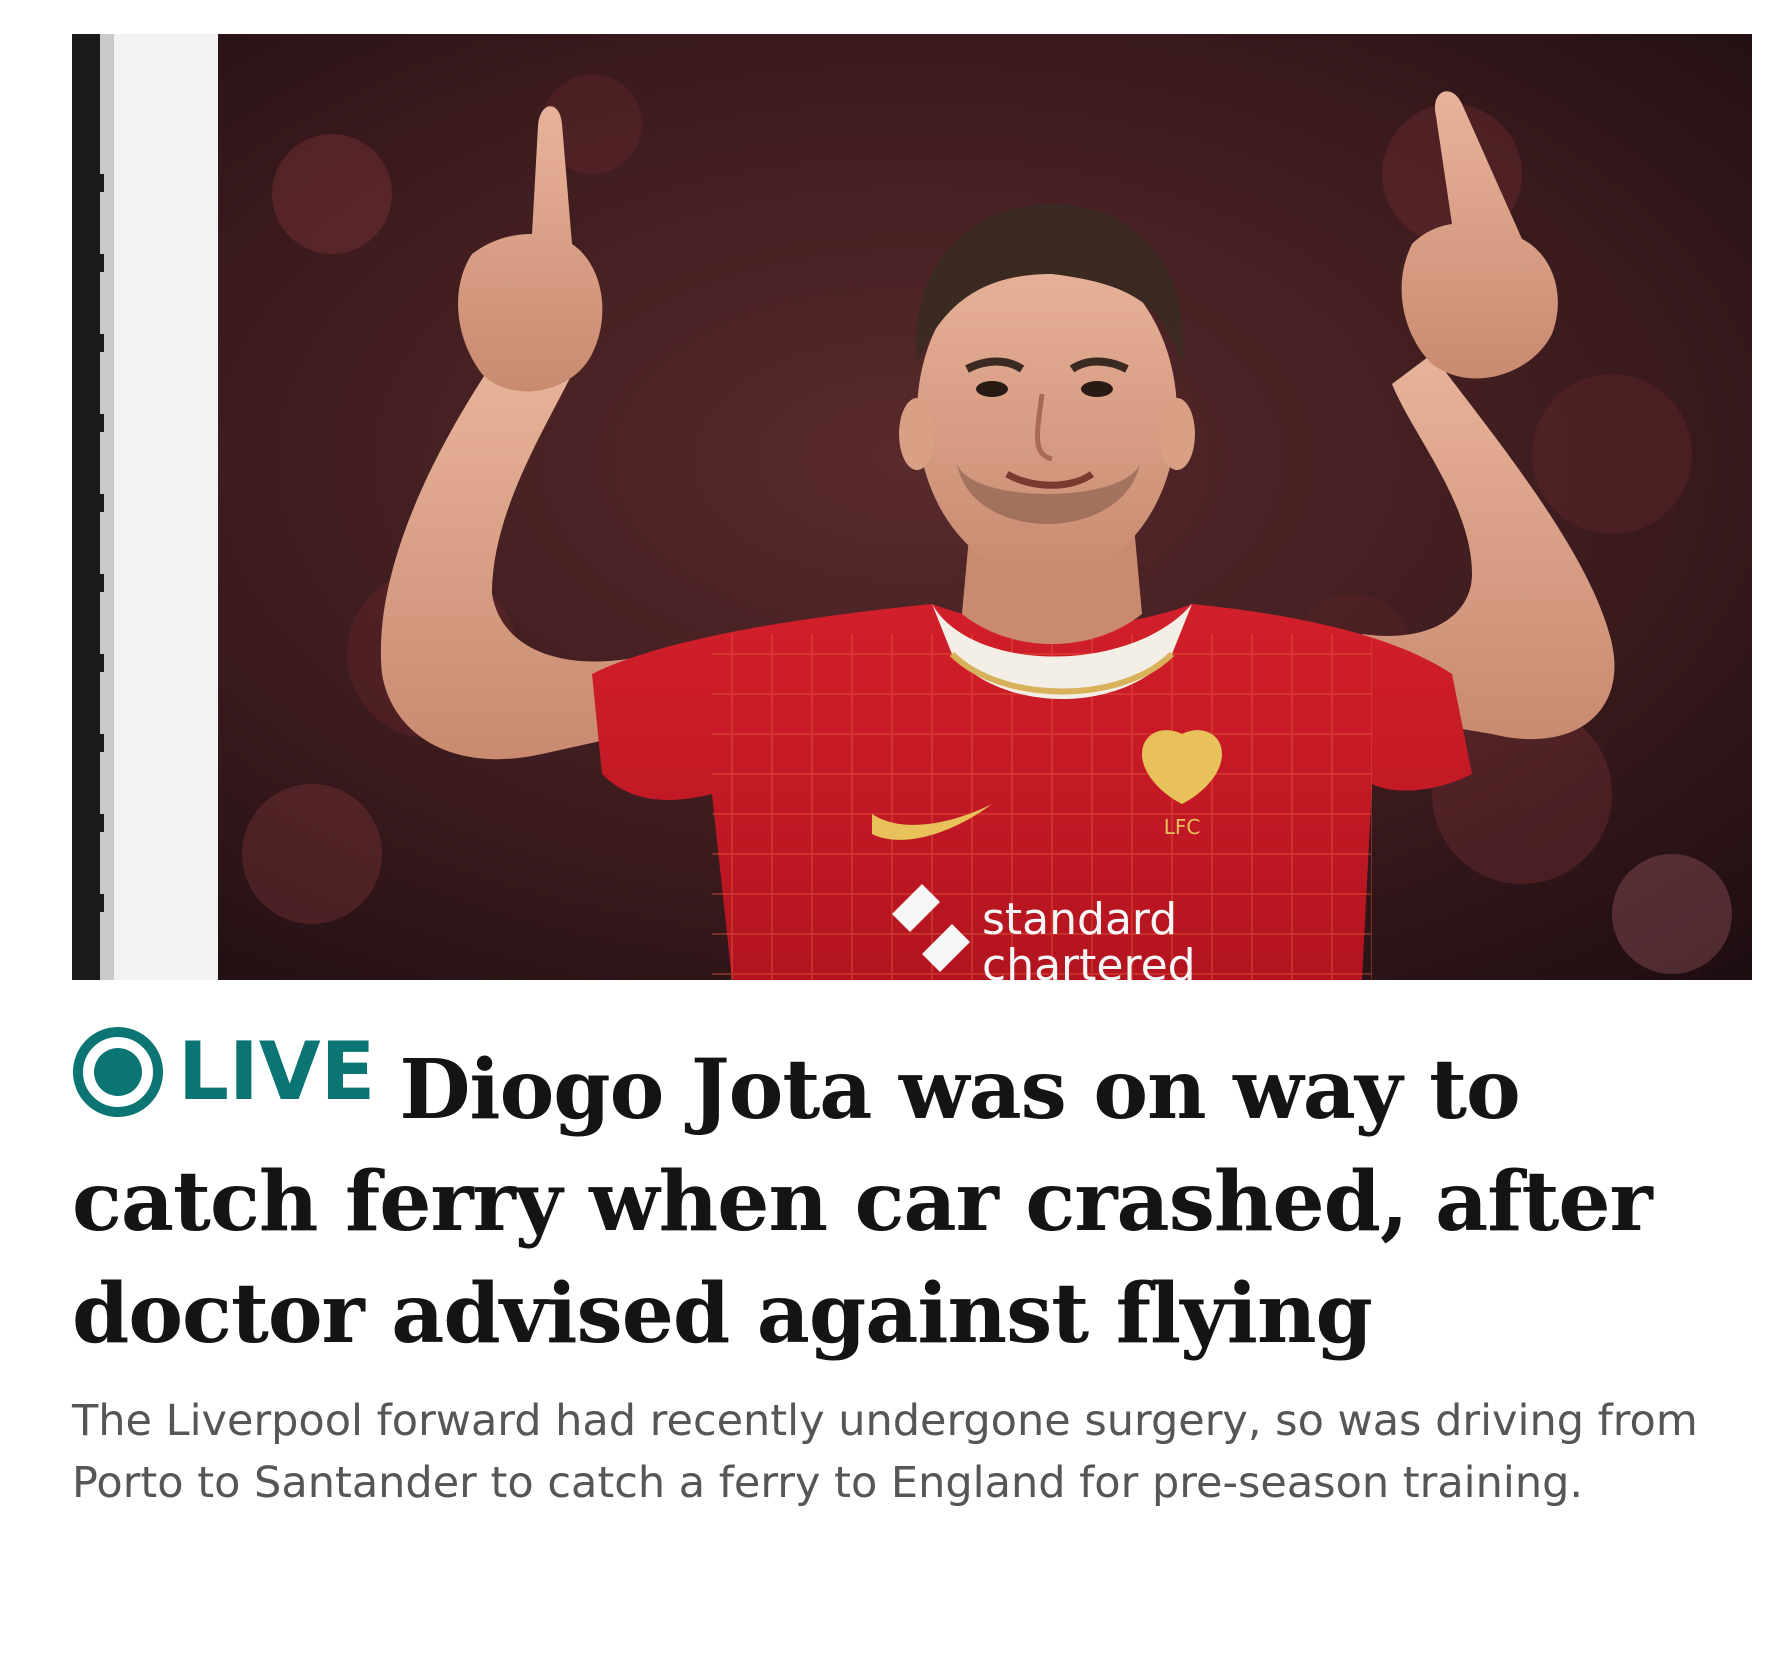 This screenshot has width=1781, height=1660. I want to click on svg-text: LFC, so click(1182, 827).